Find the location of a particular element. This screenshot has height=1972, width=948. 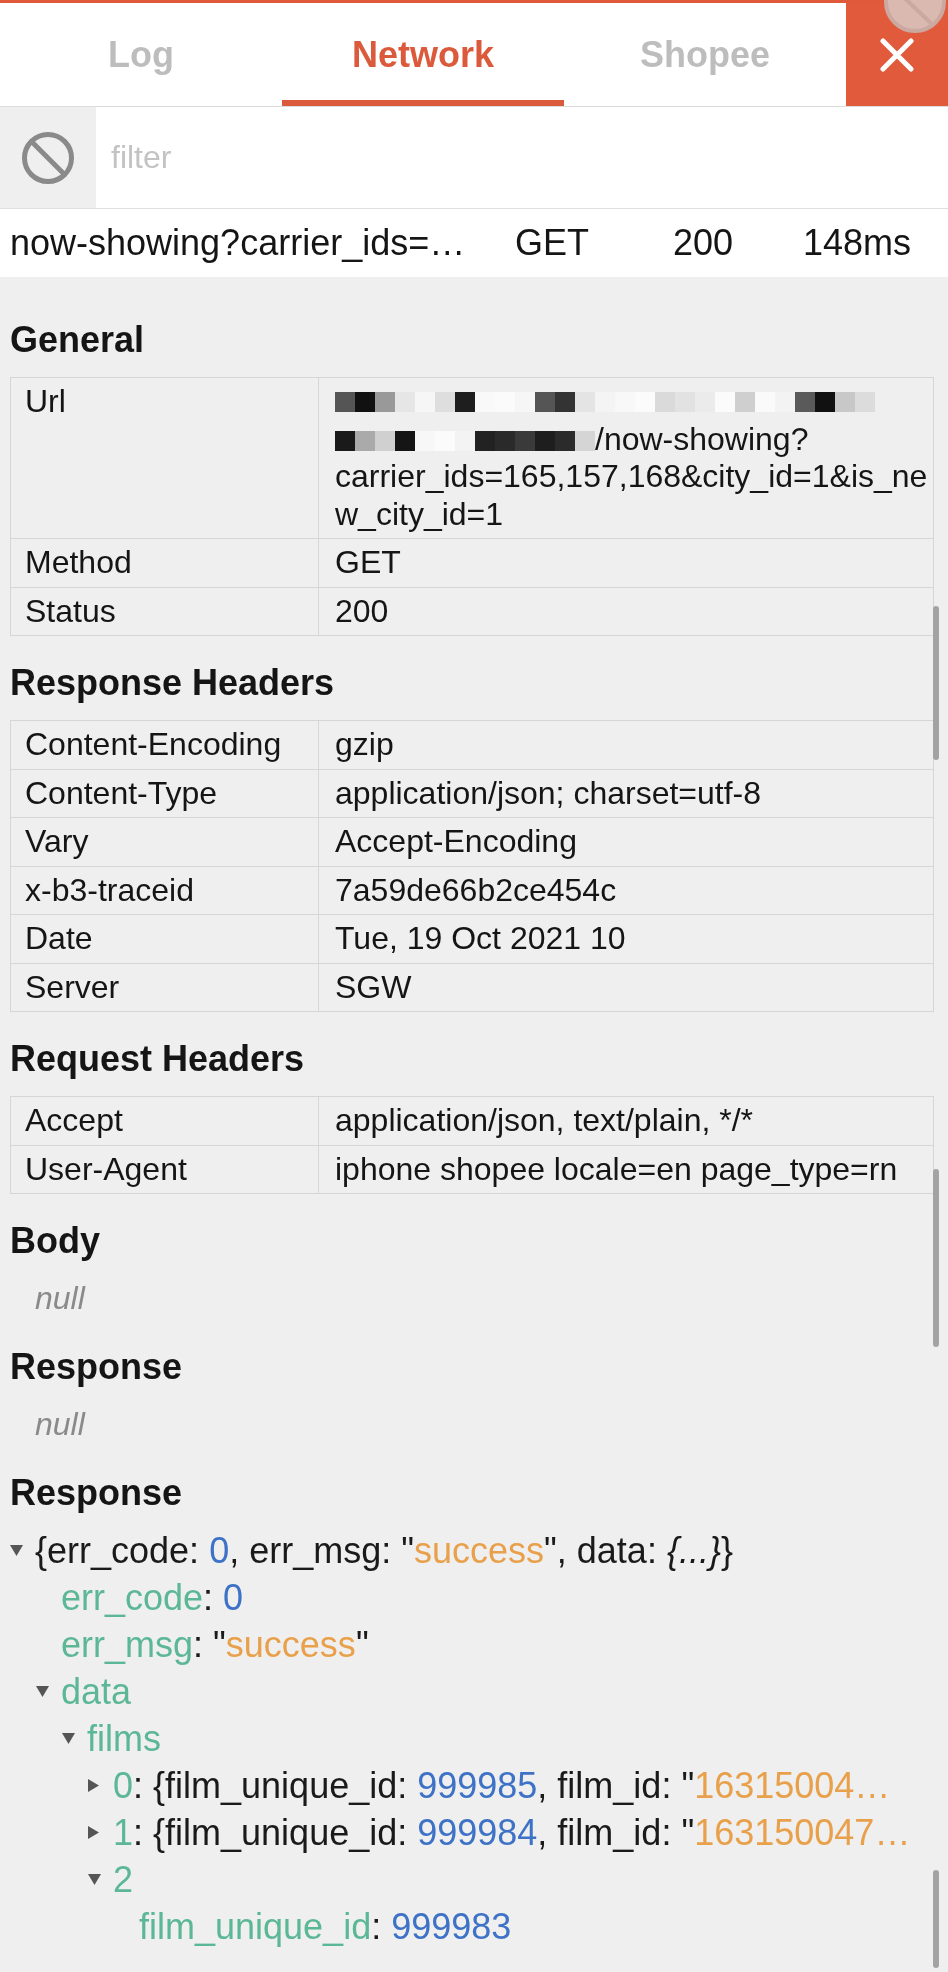

table-cell: SGW is located at coordinates (626, 987).